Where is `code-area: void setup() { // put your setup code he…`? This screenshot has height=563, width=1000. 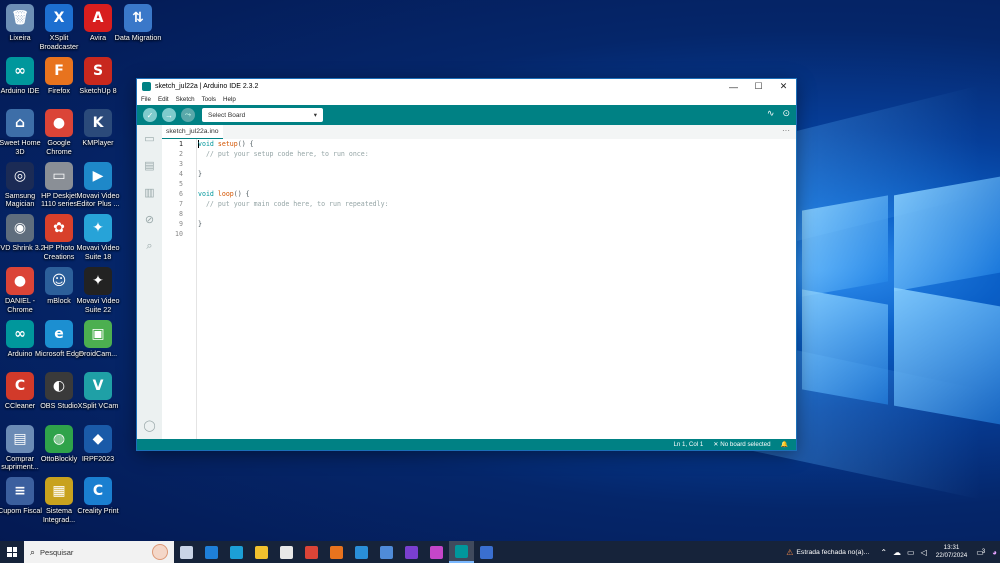
code-area: void setup() { // put your setup code he… is located at coordinates (293, 189).